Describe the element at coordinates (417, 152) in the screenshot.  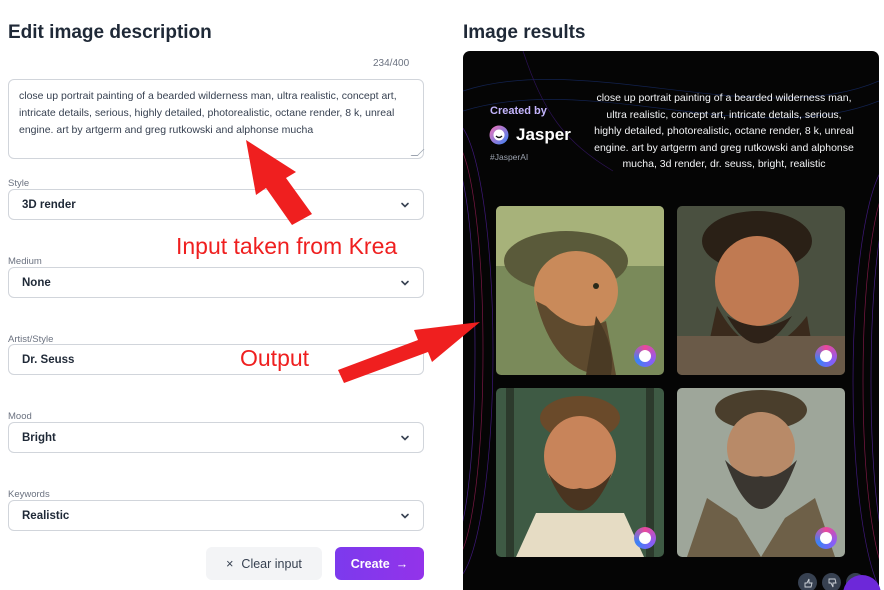
I see `resize-handle-icon` at that location.